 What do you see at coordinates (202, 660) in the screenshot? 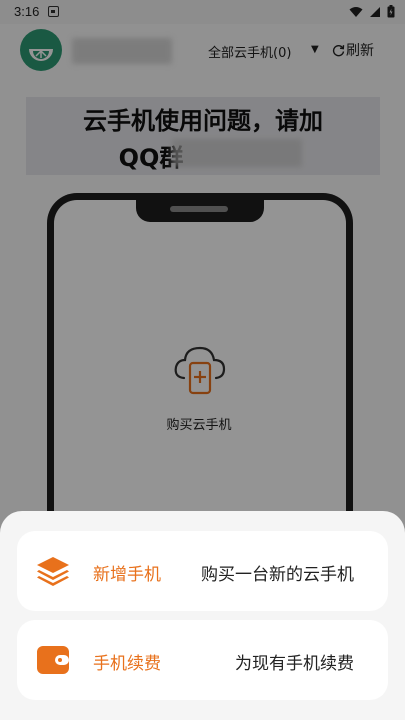
I see `option-renew-phone: 手机续费 为现有手机续费` at bounding box center [202, 660].